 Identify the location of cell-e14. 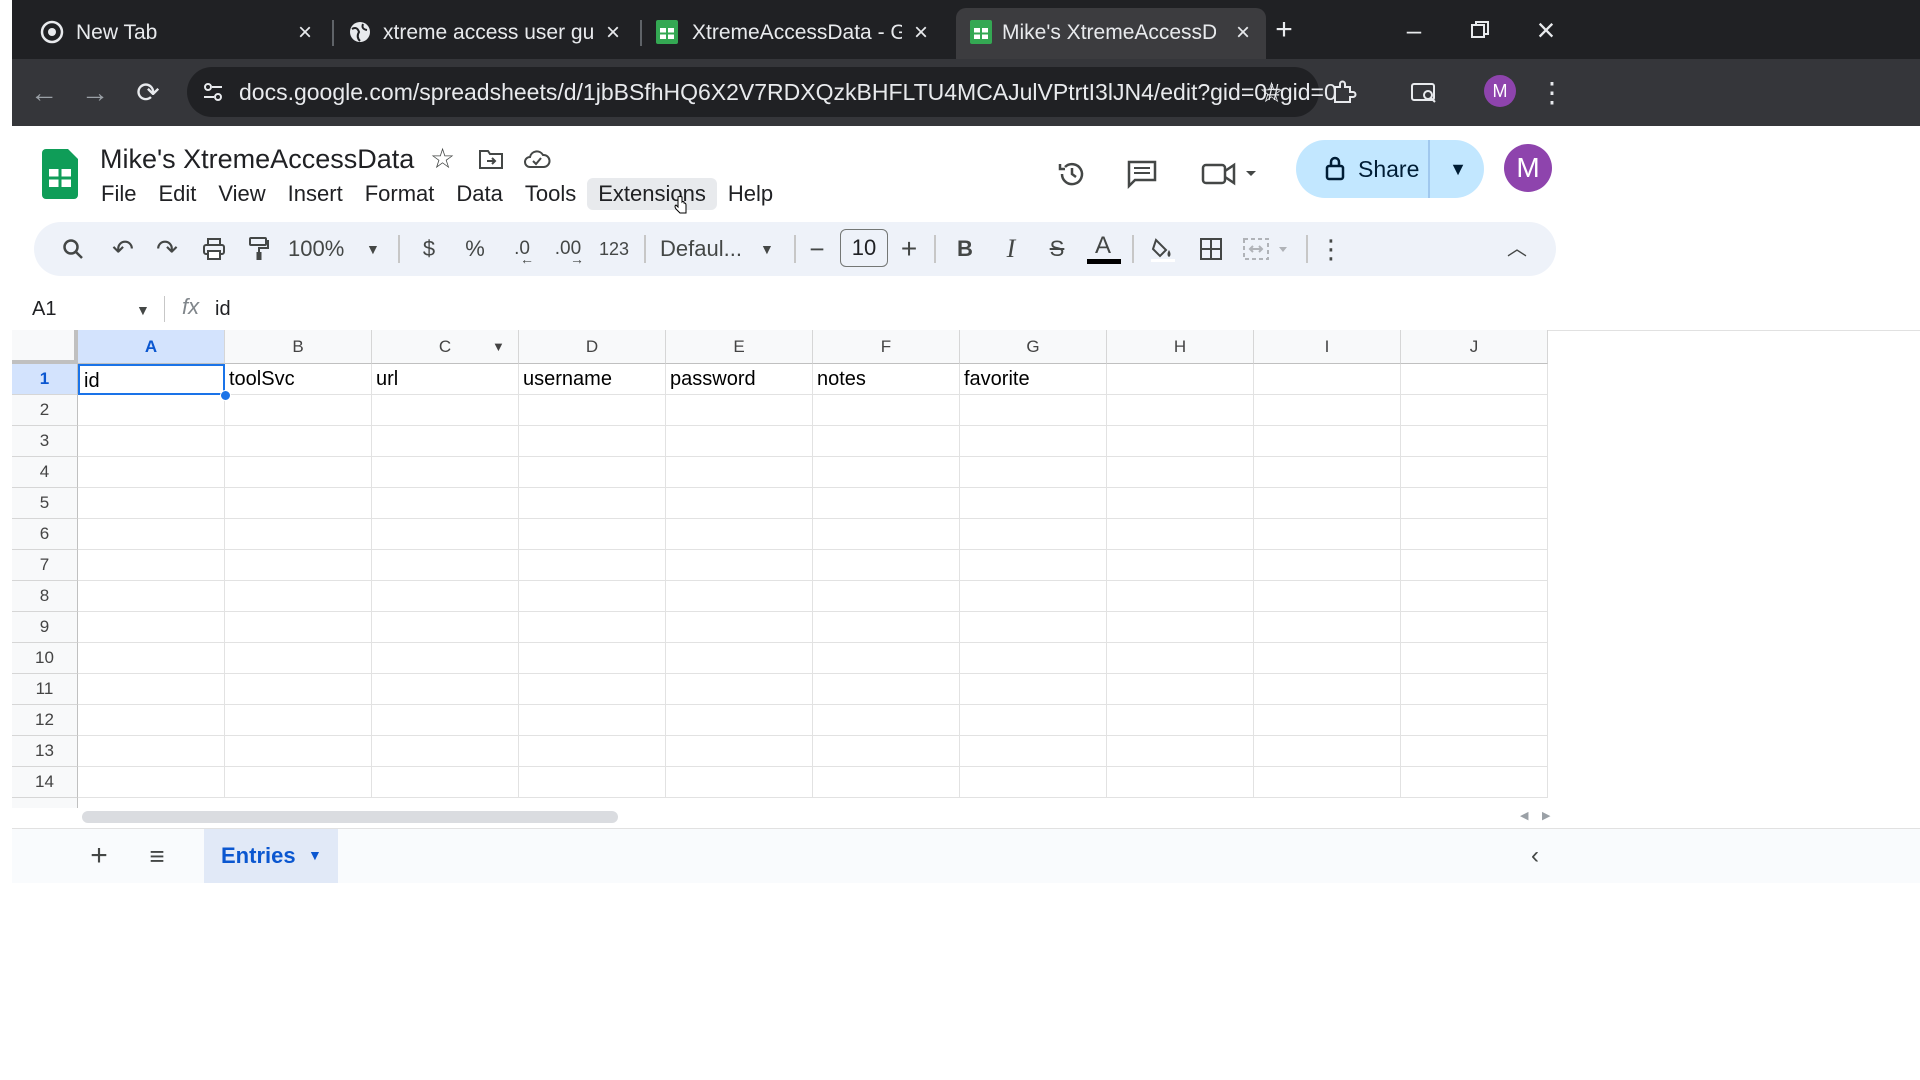
(739, 782).